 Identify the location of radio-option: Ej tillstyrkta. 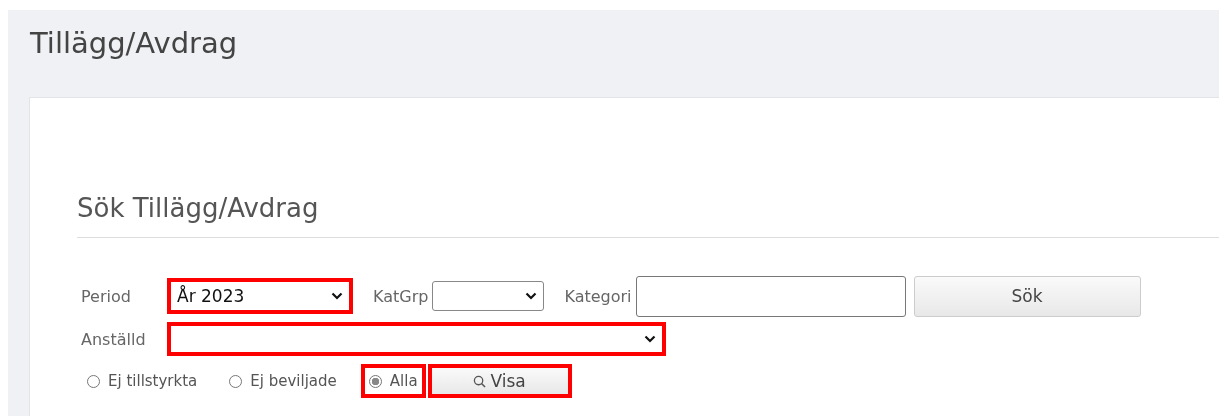
(142, 381).